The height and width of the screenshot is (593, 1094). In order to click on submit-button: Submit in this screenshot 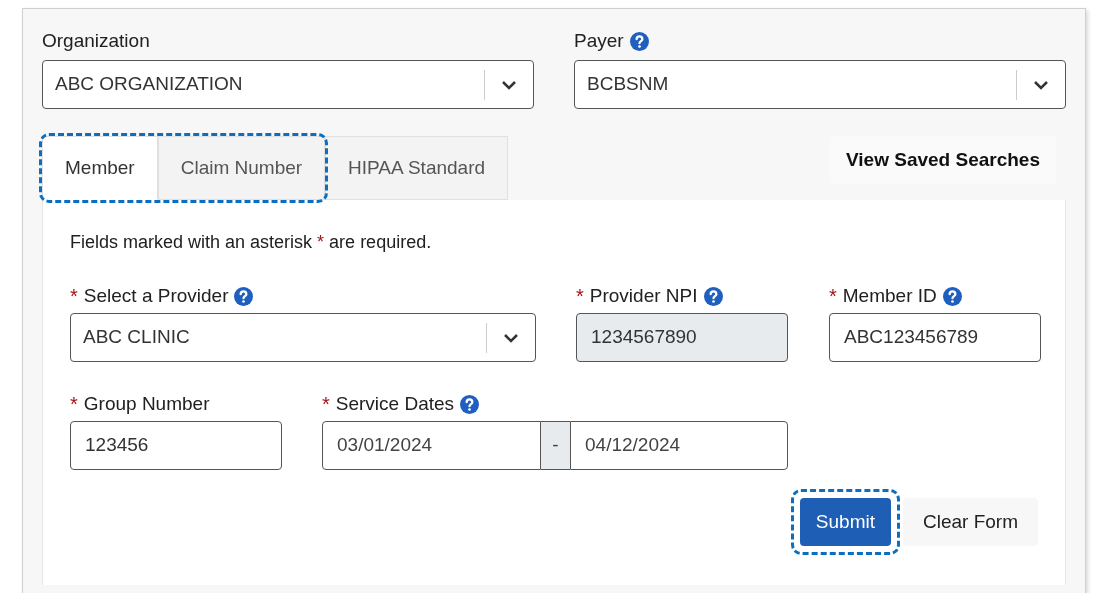, I will do `click(845, 522)`.